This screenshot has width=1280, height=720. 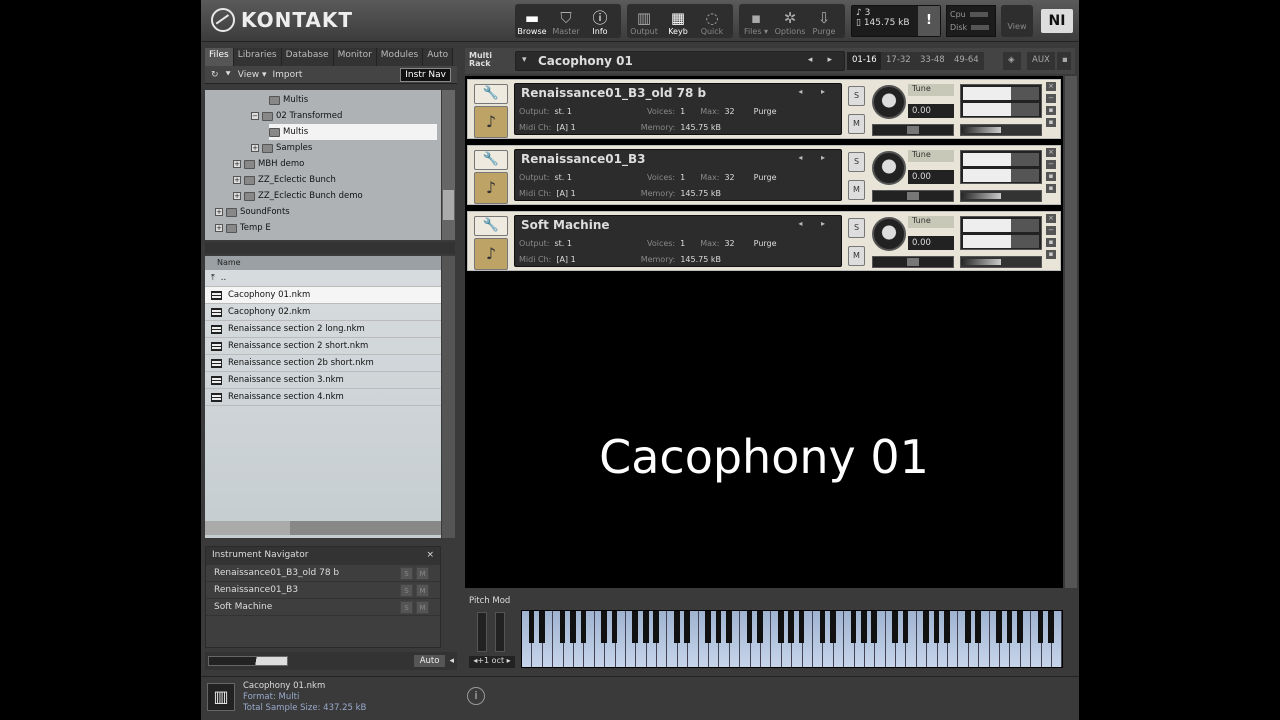 I want to click on octave-shift: ◂+1 oct ▸, so click(x=492, y=662).